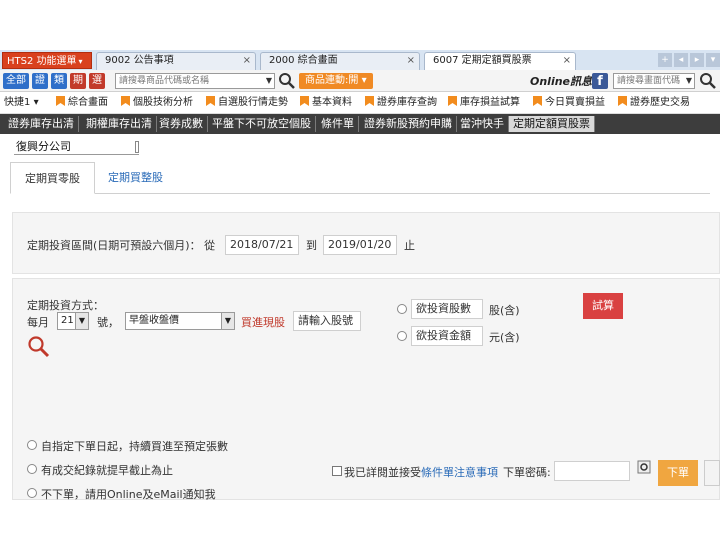 This screenshot has height=540, width=720. I want to click on price-type-select: 早盤收盤價 ▼, so click(180, 321).